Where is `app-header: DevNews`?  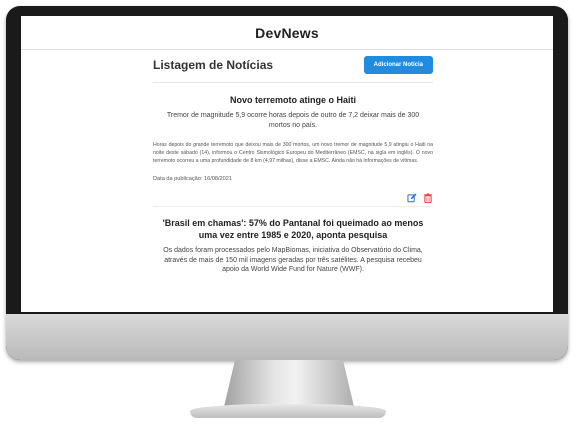 app-header: DevNews is located at coordinates (287, 33).